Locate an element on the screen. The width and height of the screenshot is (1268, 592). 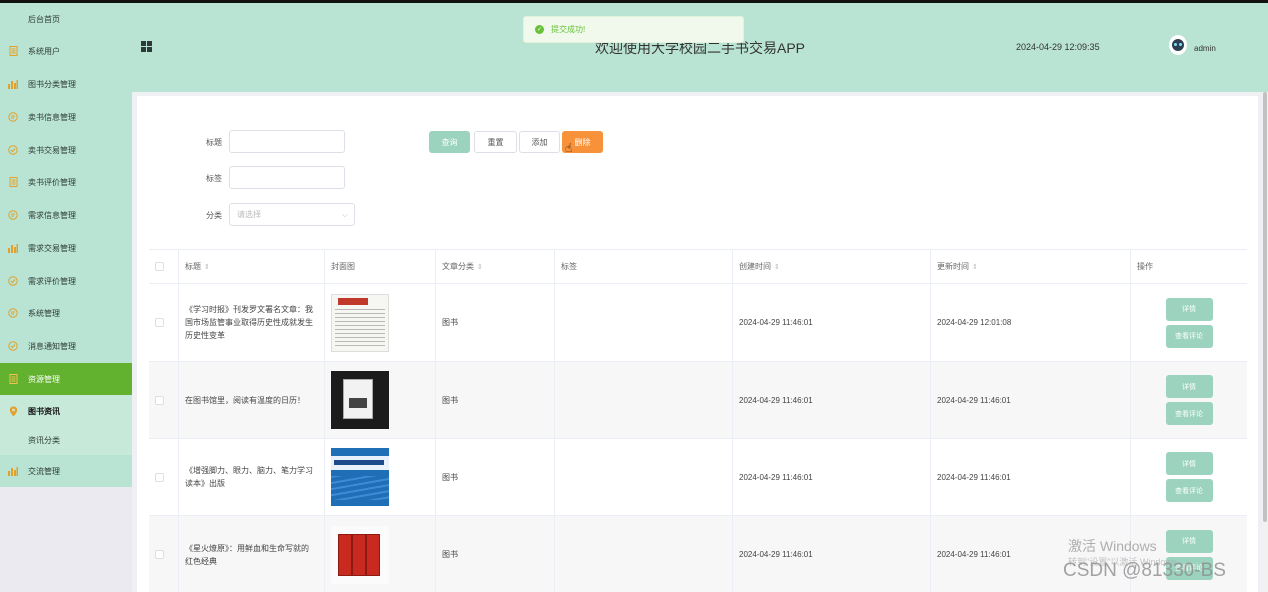
success-check-icon: ✓ is located at coordinates (539, 29).